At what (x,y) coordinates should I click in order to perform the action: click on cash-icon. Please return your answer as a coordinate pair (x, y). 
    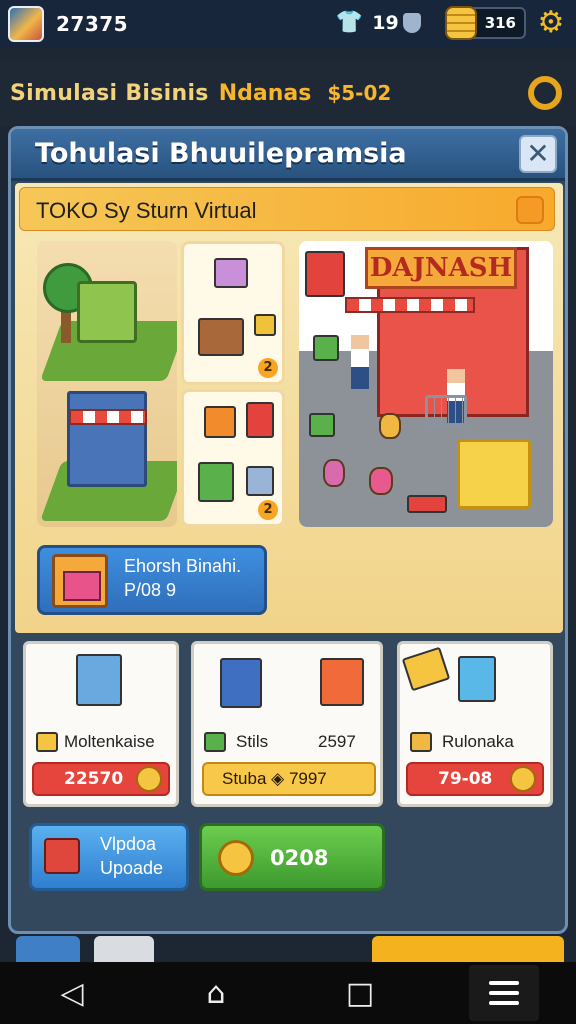
    Looking at the image, I should click on (215, 742).